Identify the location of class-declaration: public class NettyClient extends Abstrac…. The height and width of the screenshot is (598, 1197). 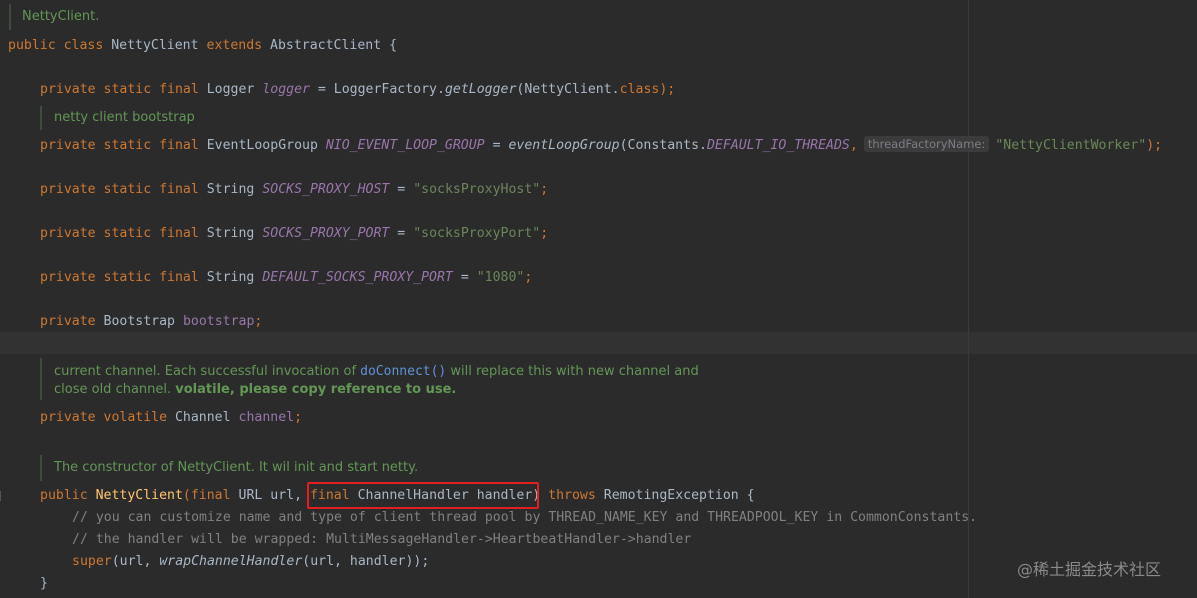
(202, 46).